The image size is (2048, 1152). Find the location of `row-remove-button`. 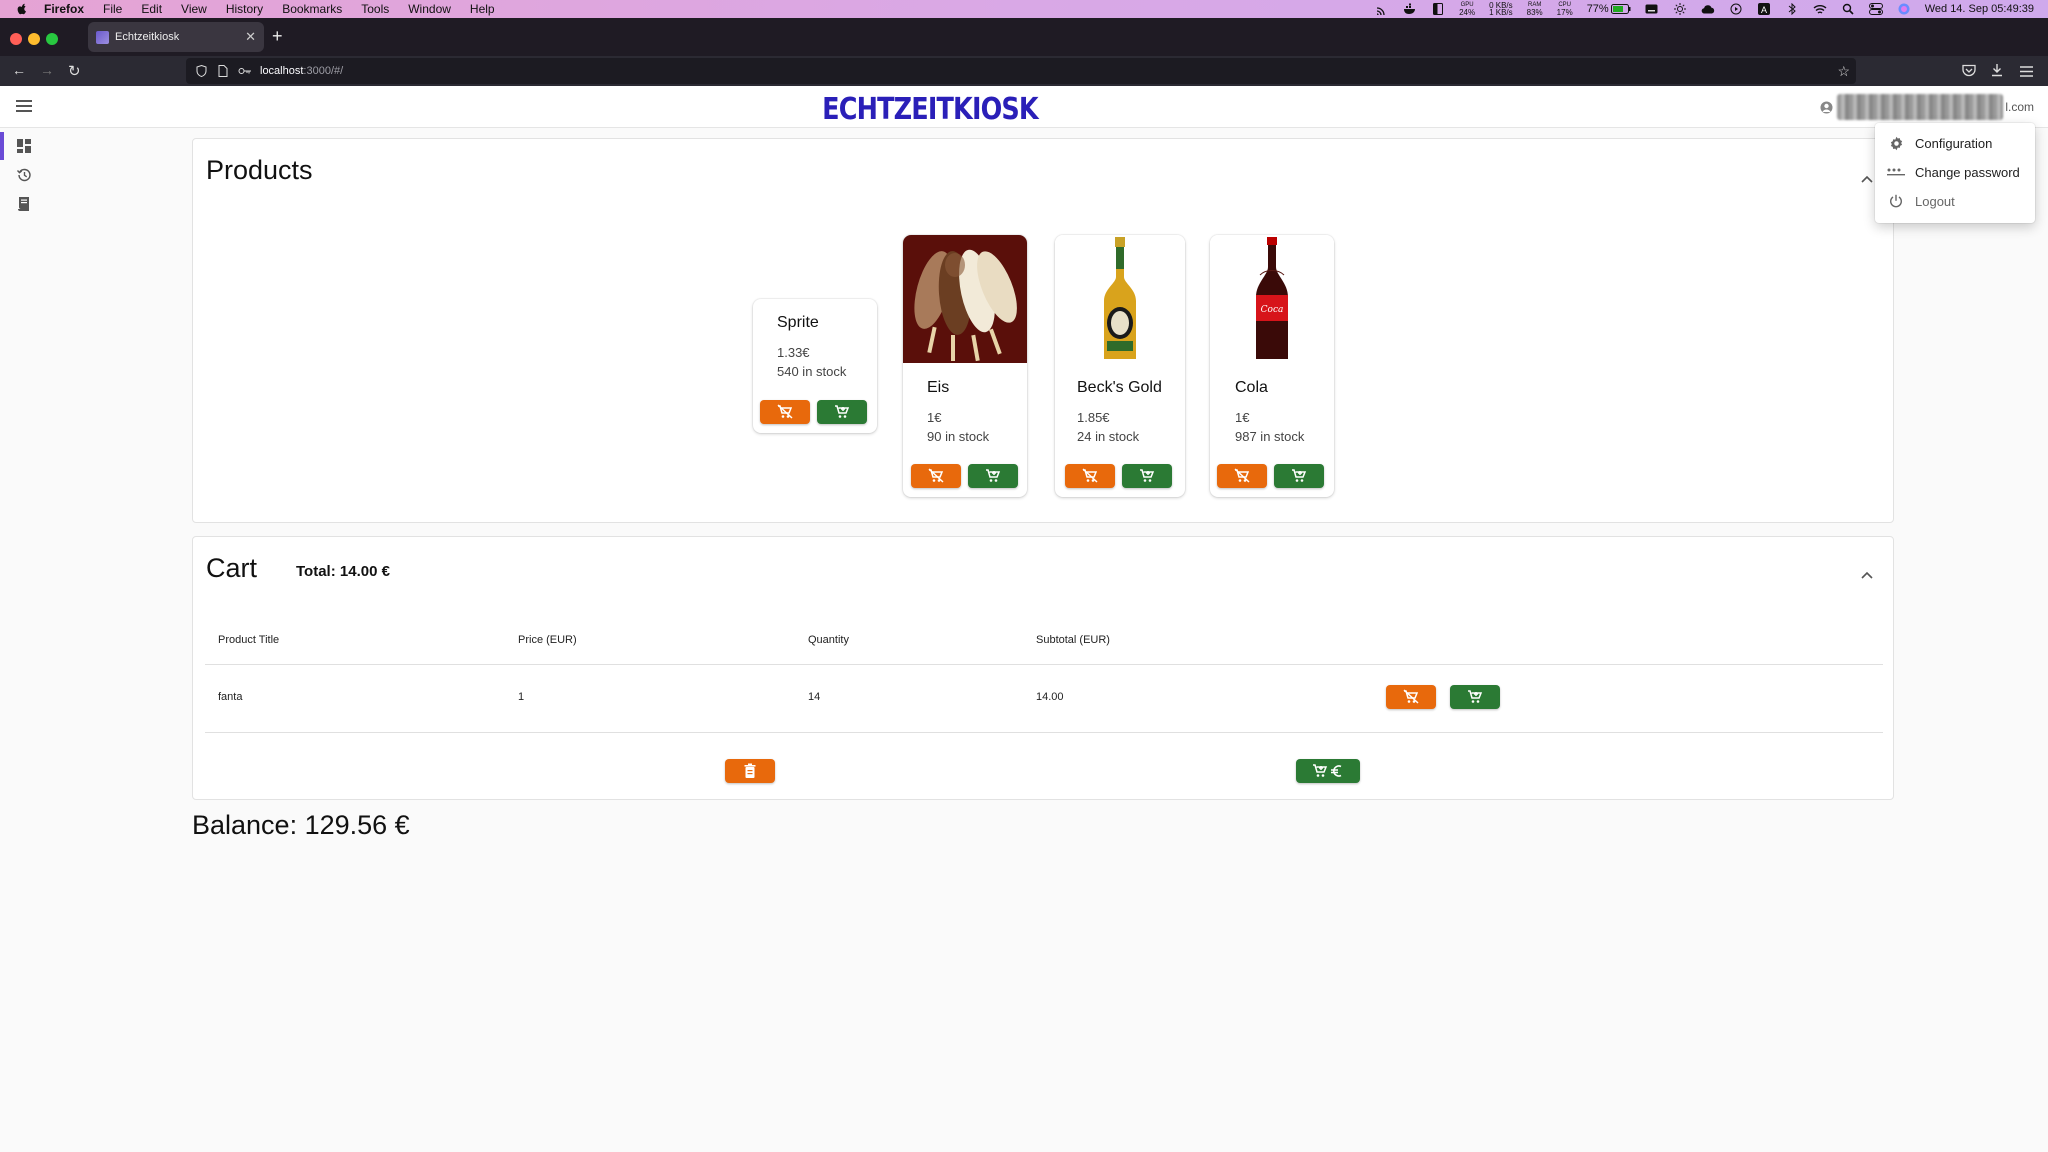

row-remove-button is located at coordinates (1411, 697).